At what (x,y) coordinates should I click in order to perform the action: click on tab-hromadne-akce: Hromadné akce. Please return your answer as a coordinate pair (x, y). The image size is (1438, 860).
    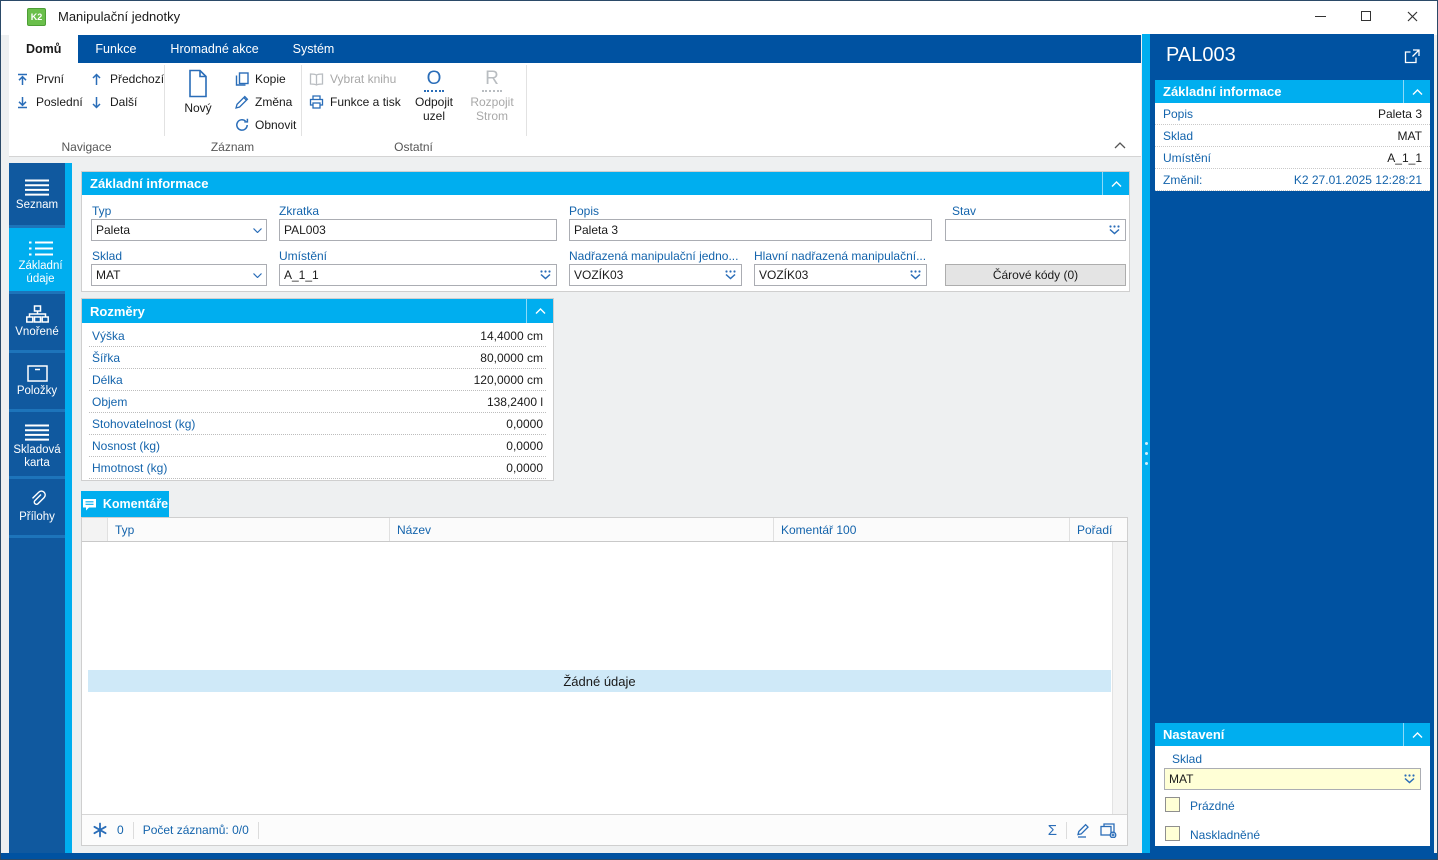
    Looking at the image, I should click on (214, 49).